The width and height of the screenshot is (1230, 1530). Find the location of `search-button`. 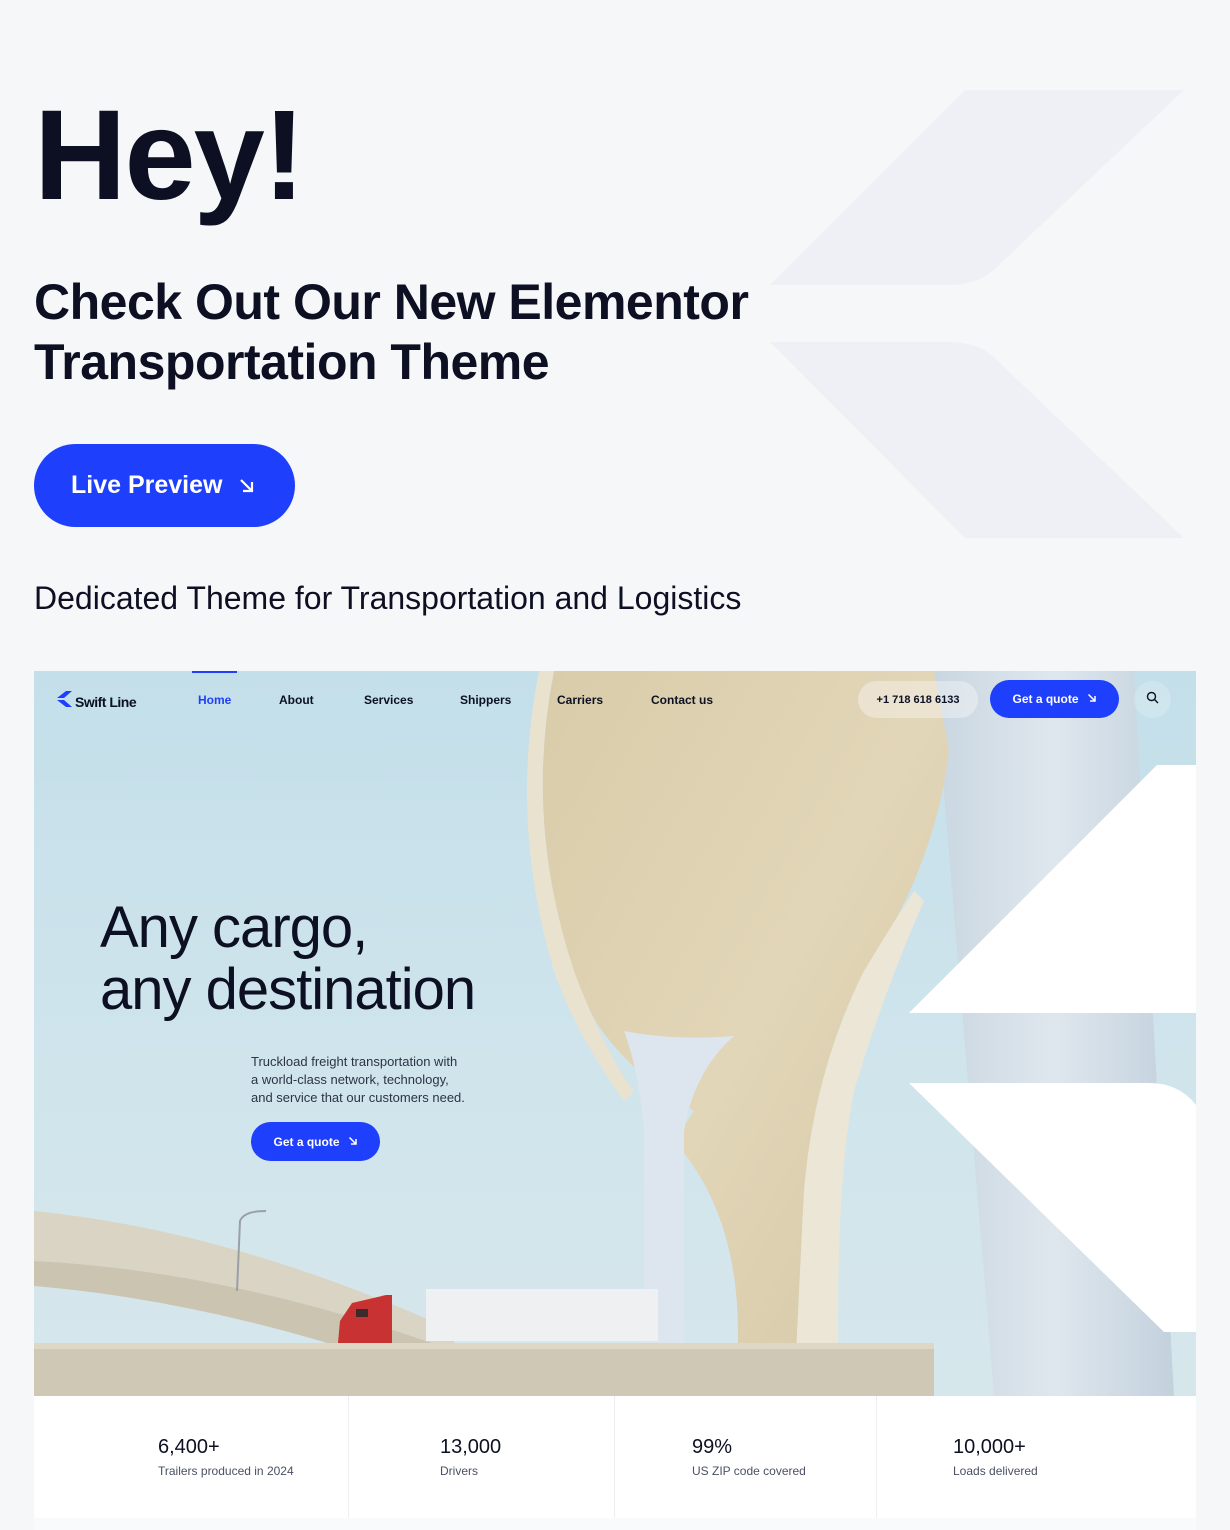

search-button is located at coordinates (1152, 699).